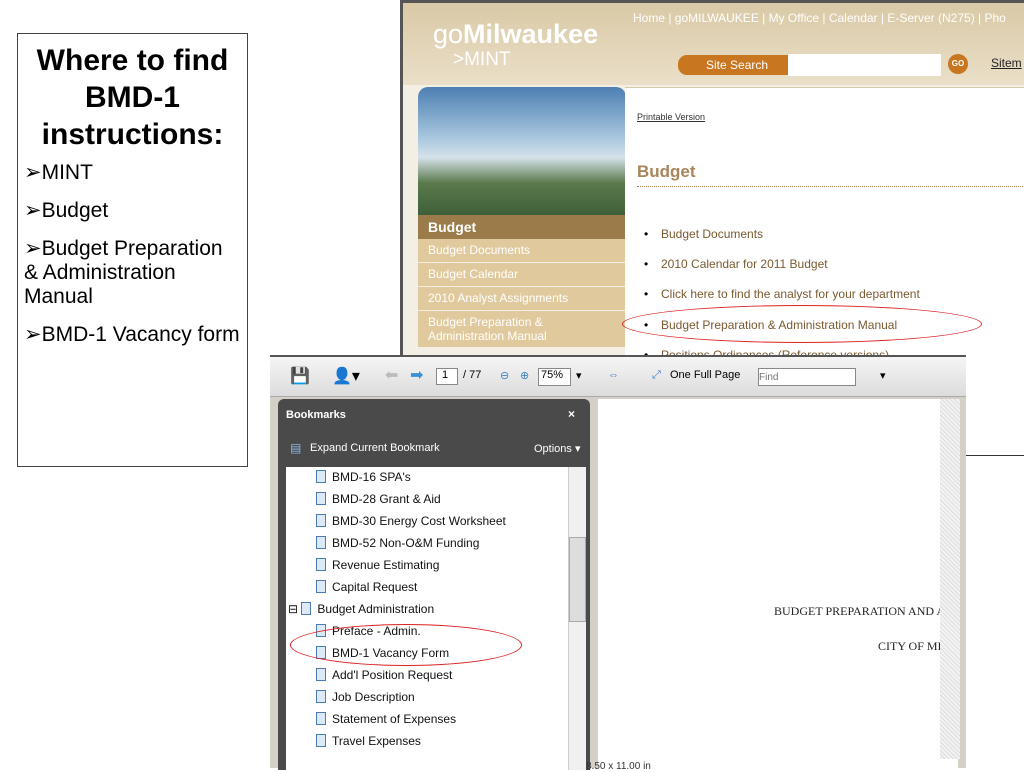 This screenshot has height=772, width=1024. What do you see at coordinates (522, 227) in the screenshot?
I see `nav-heading: Budget` at bounding box center [522, 227].